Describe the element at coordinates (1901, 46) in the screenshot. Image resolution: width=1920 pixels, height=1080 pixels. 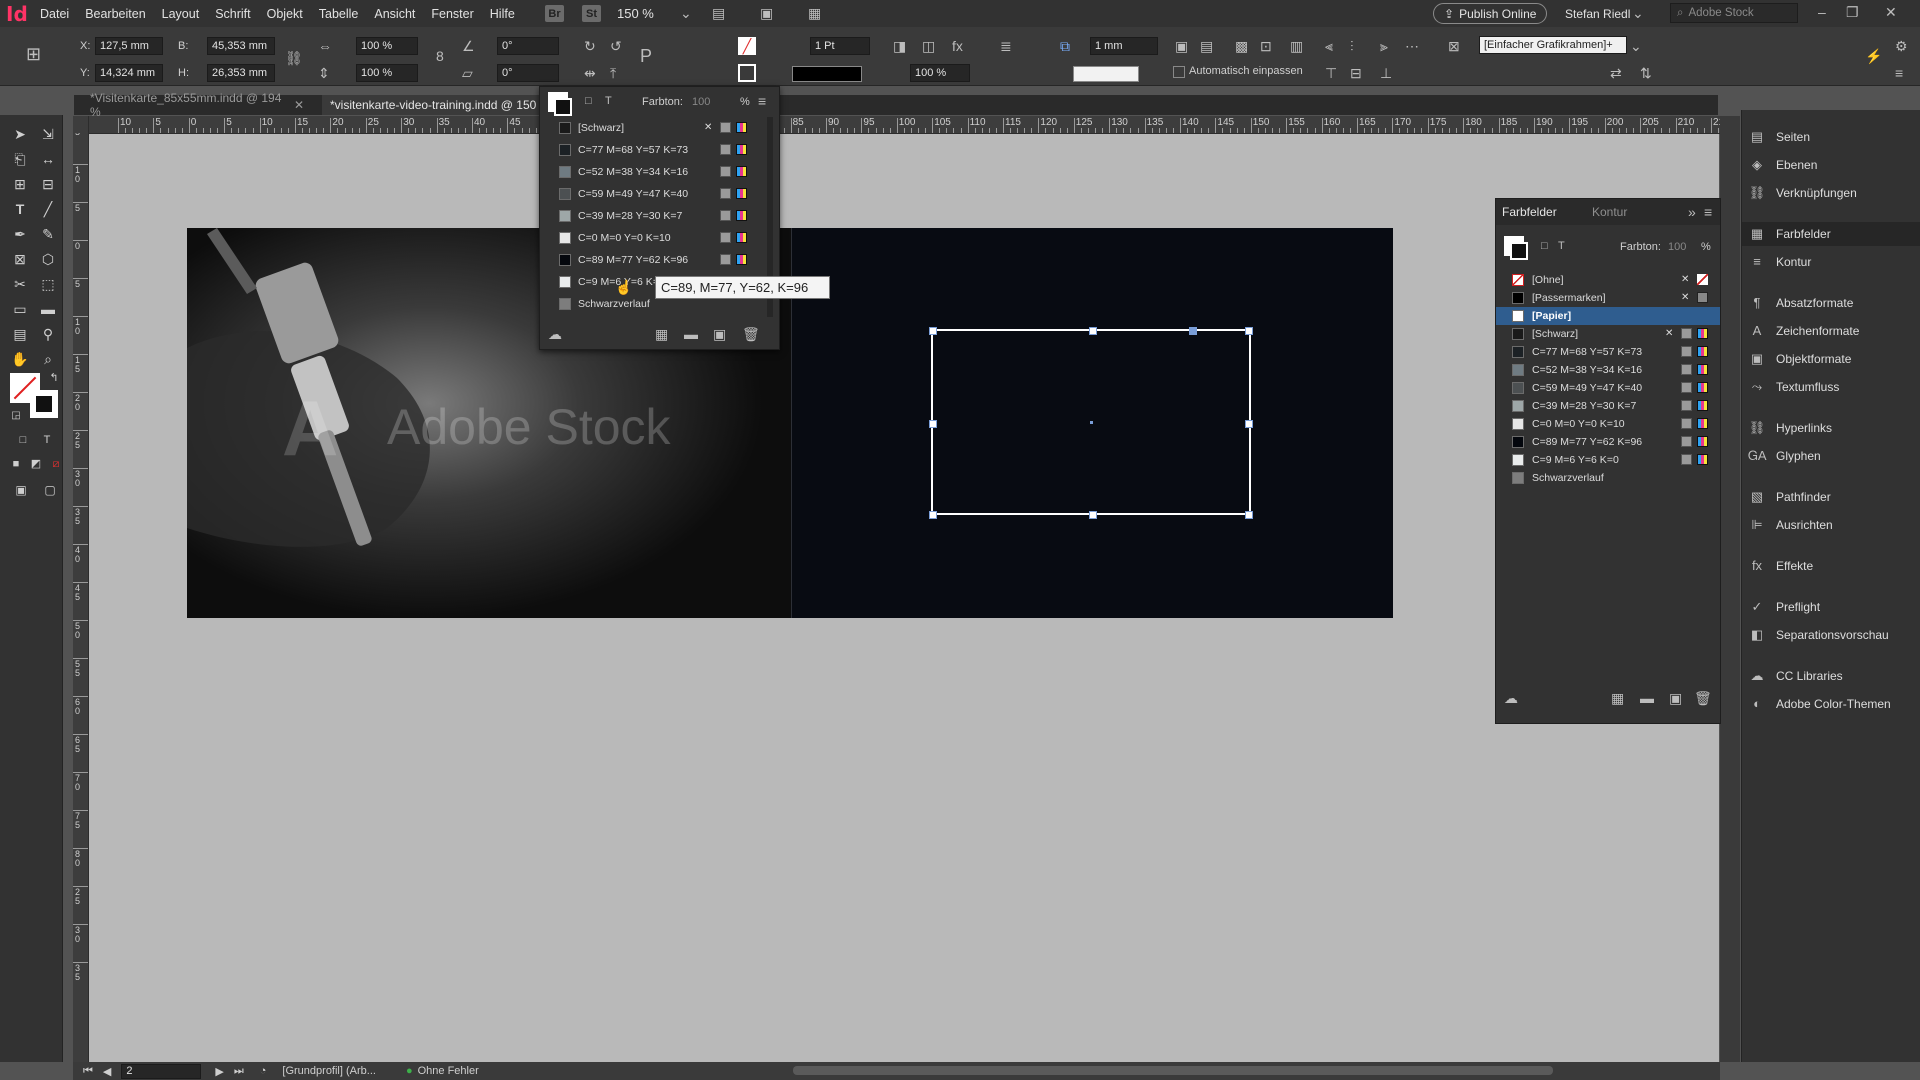
I see `gear-icon: ⚙` at that location.